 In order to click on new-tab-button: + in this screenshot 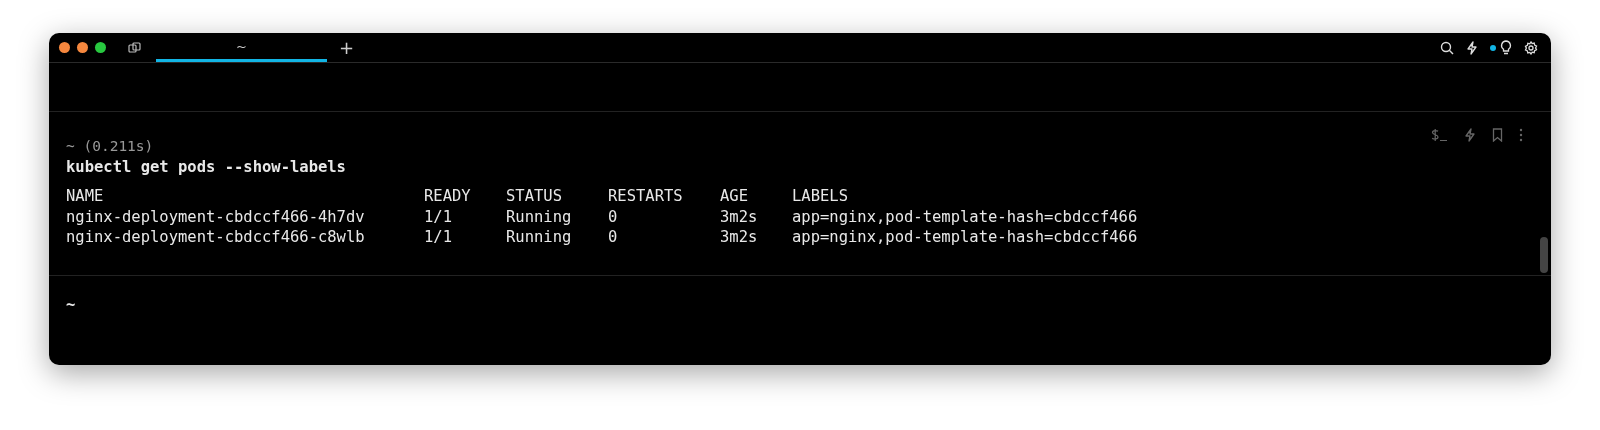, I will do `click(347, 47)`.